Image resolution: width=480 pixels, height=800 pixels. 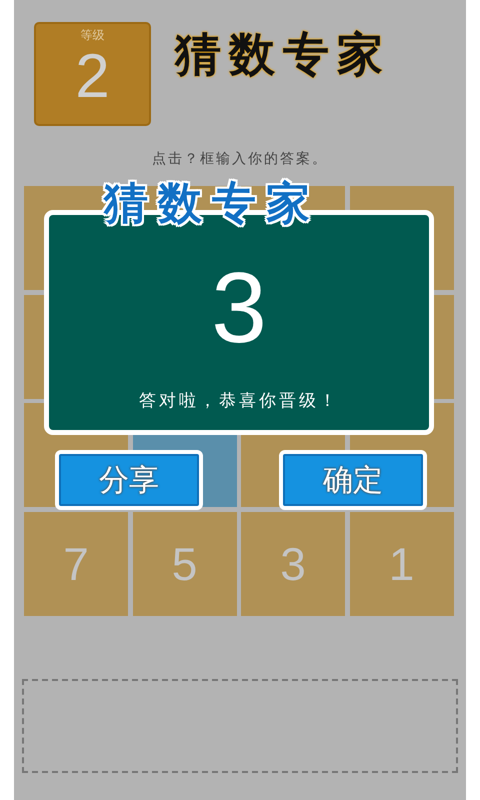 I want to click on answer-number: 3, so click(x=239, y=308).